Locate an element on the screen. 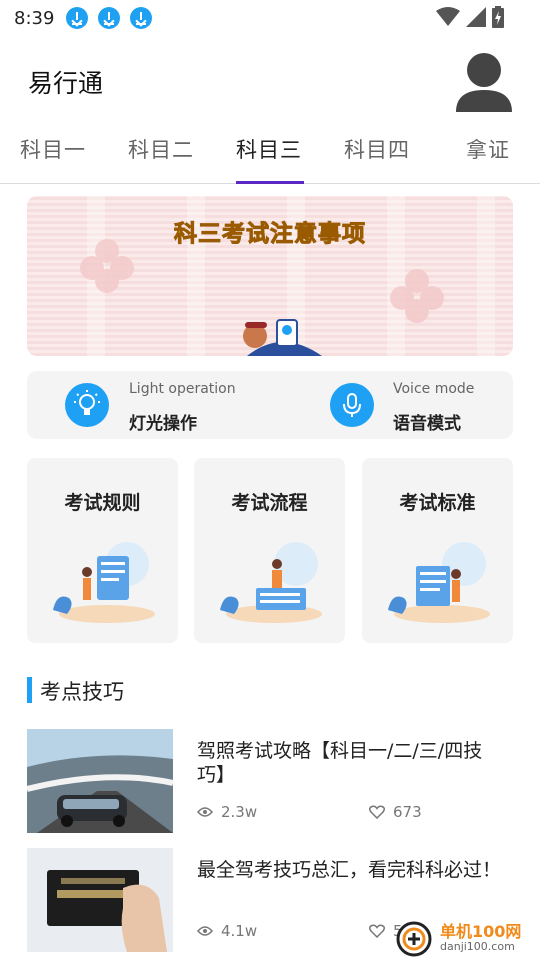 This screenshot has height=960, width=540. views-count: 2.3w is located at coordinates (239, 812).